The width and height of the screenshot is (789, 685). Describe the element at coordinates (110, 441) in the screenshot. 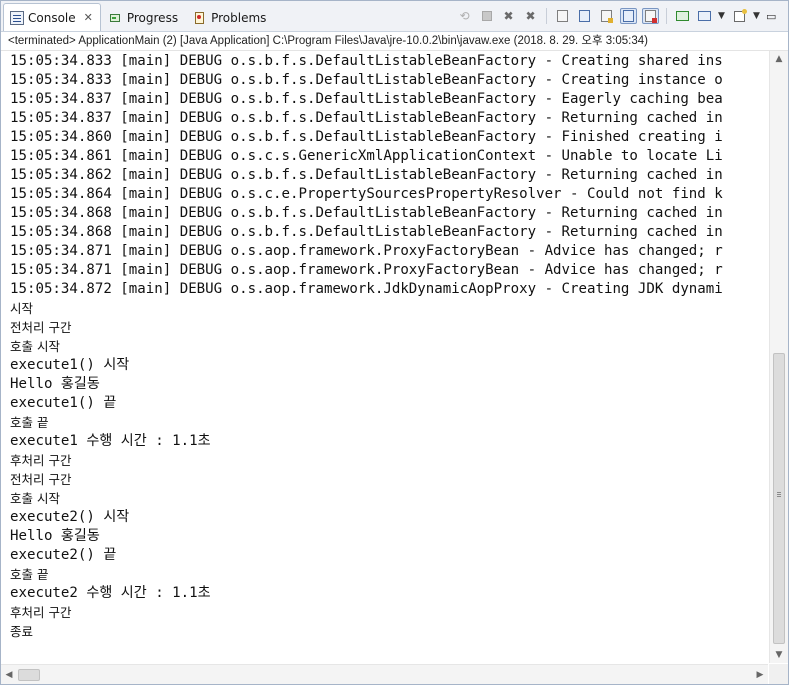

I see `console-line: execute1 수행 시간 : 1.1초` at that location.